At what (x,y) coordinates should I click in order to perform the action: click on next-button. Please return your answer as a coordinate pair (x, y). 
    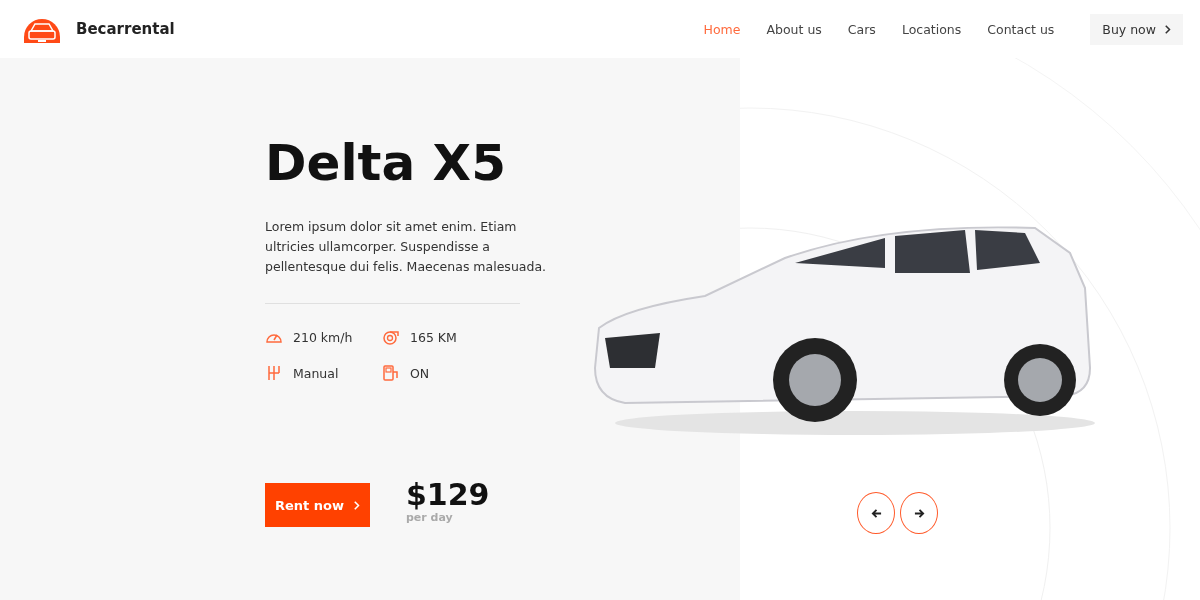
    Looking at the image, I should click on (919, 513).